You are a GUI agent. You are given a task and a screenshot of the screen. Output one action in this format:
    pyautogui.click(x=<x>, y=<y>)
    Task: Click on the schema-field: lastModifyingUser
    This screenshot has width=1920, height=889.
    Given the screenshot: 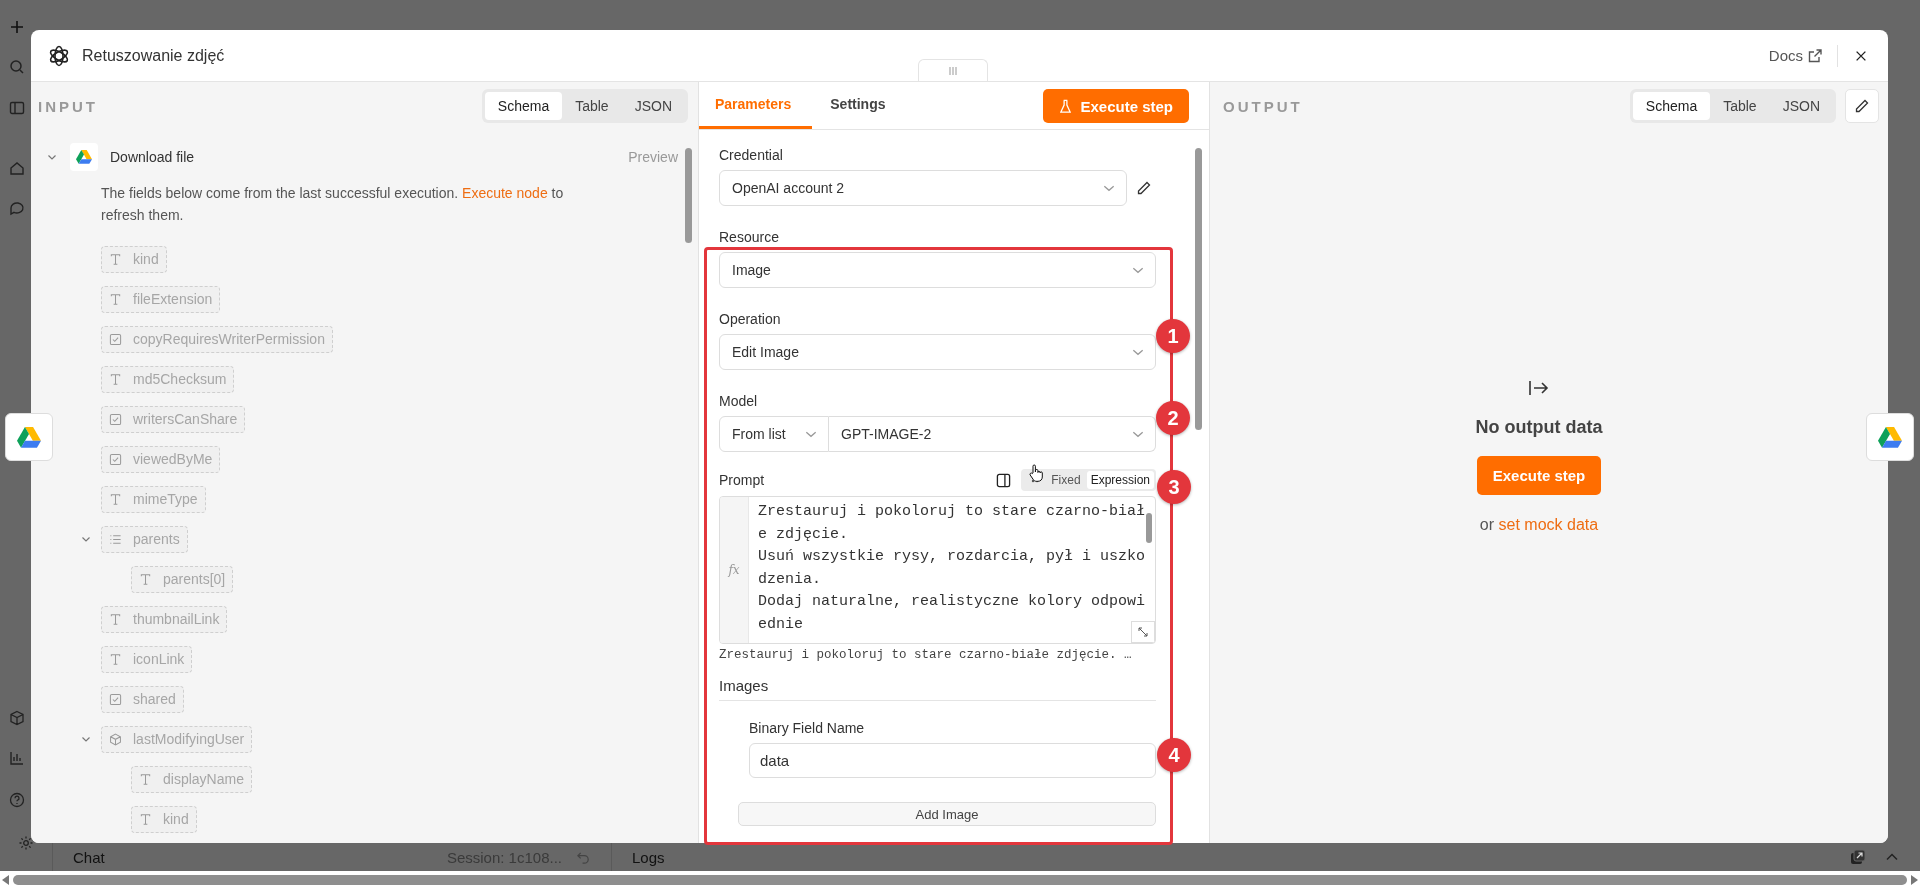 What is the action you would take?
    pyautogui.click(x=177, y=739)
    